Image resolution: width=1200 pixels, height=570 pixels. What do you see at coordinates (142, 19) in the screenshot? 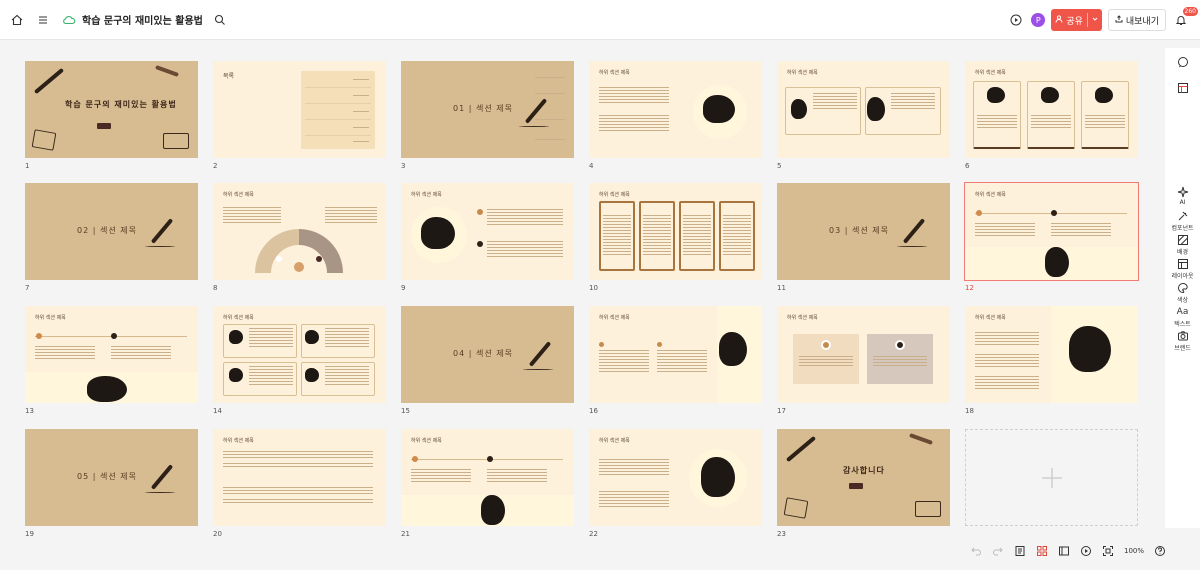
I see `document-title: 학습 문구의 재미있는 활용법` at bounding box center [142, 19].